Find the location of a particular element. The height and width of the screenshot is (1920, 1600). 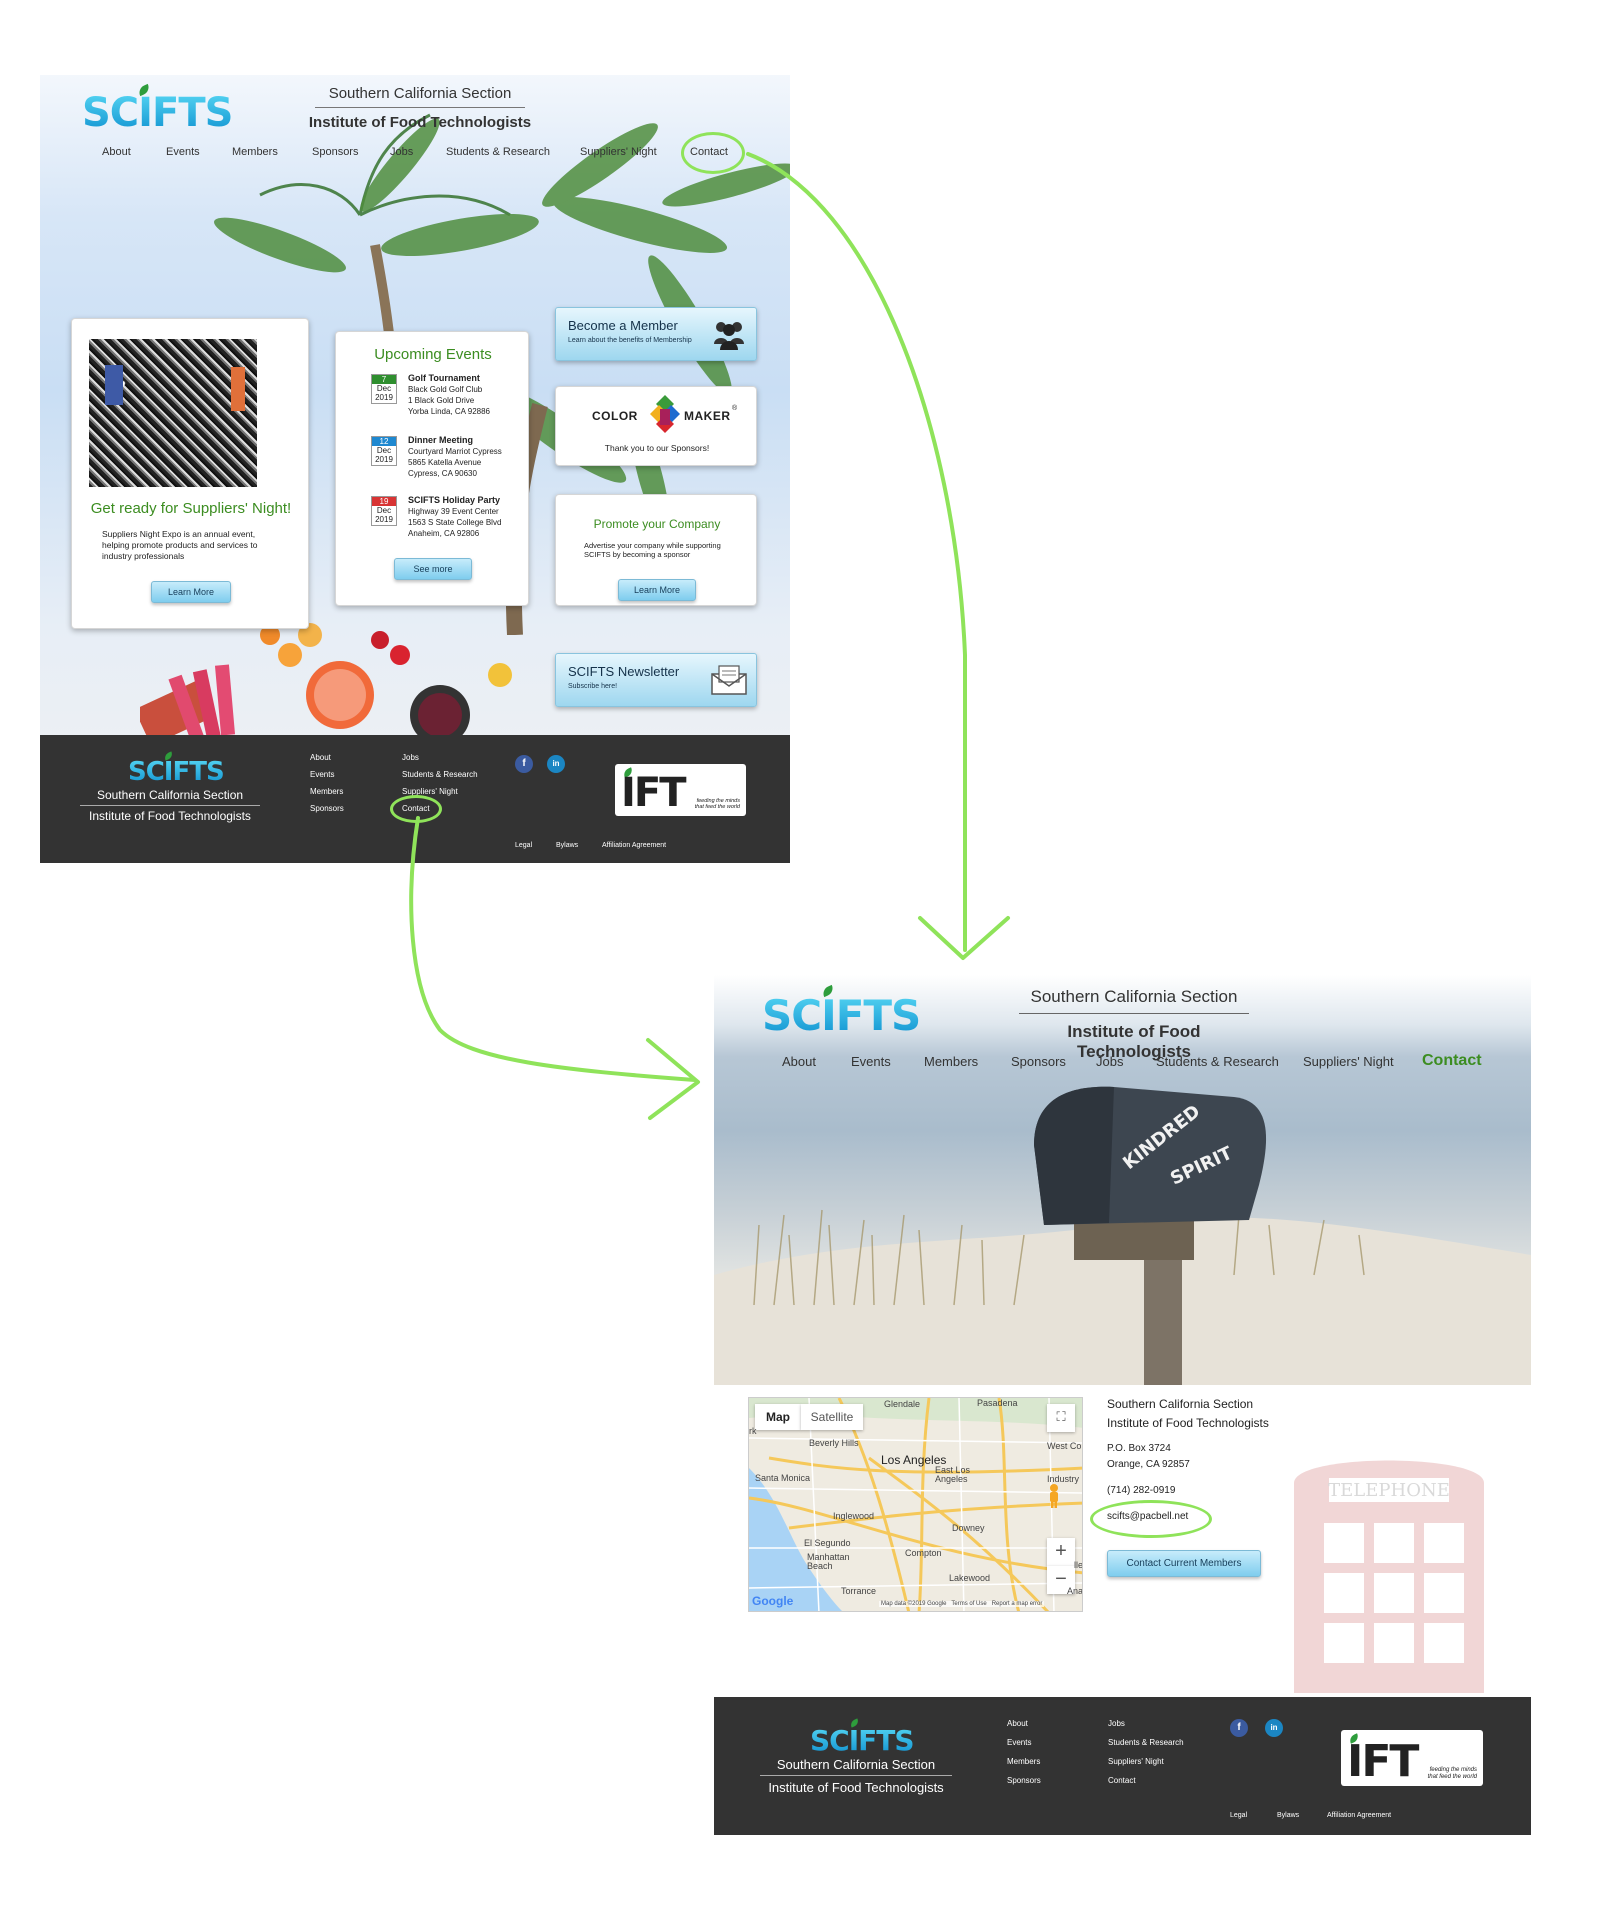

sponsor-caption: Thank you to our Sponsors! is located at coordinates (657, 448).